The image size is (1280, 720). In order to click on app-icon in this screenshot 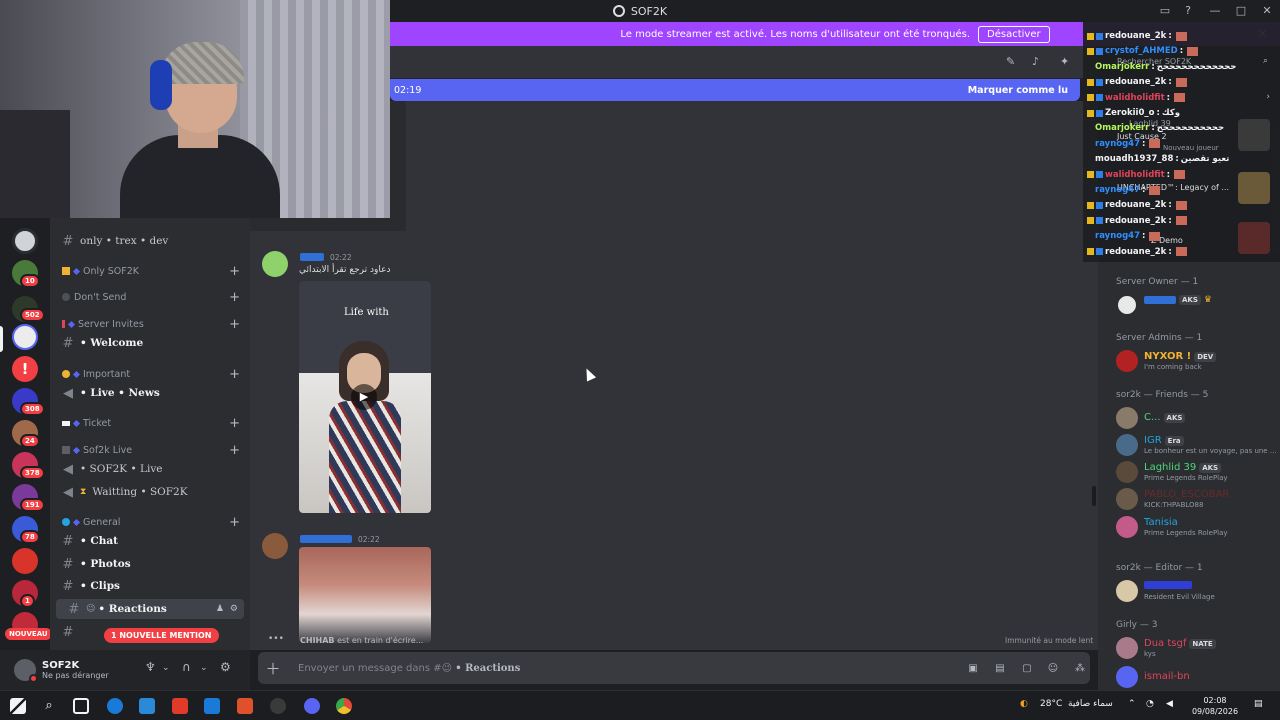, I will do `click(180, 706)`.